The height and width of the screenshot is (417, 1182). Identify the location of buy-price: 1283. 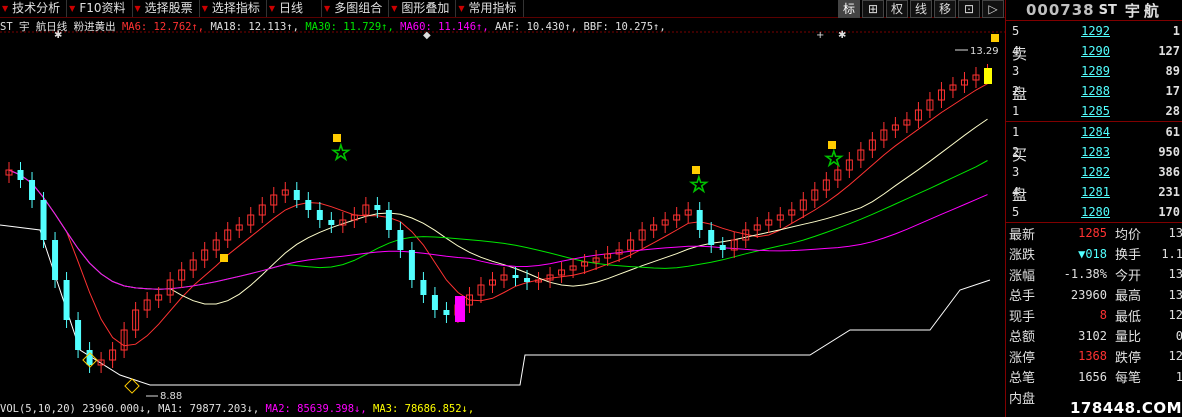
(1084, 152).